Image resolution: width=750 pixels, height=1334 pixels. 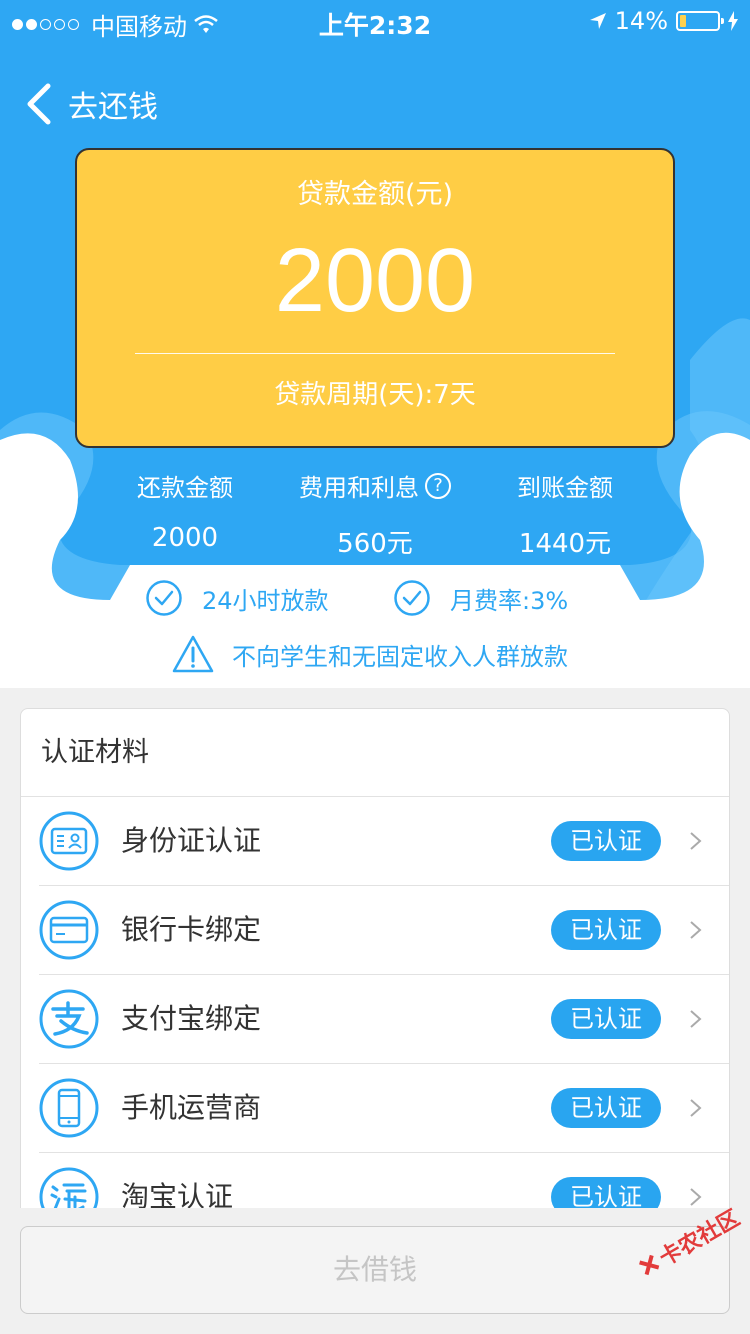 I want to click on list-item-id-card: 身份证认证 已认证, so click(x=384, y=841).